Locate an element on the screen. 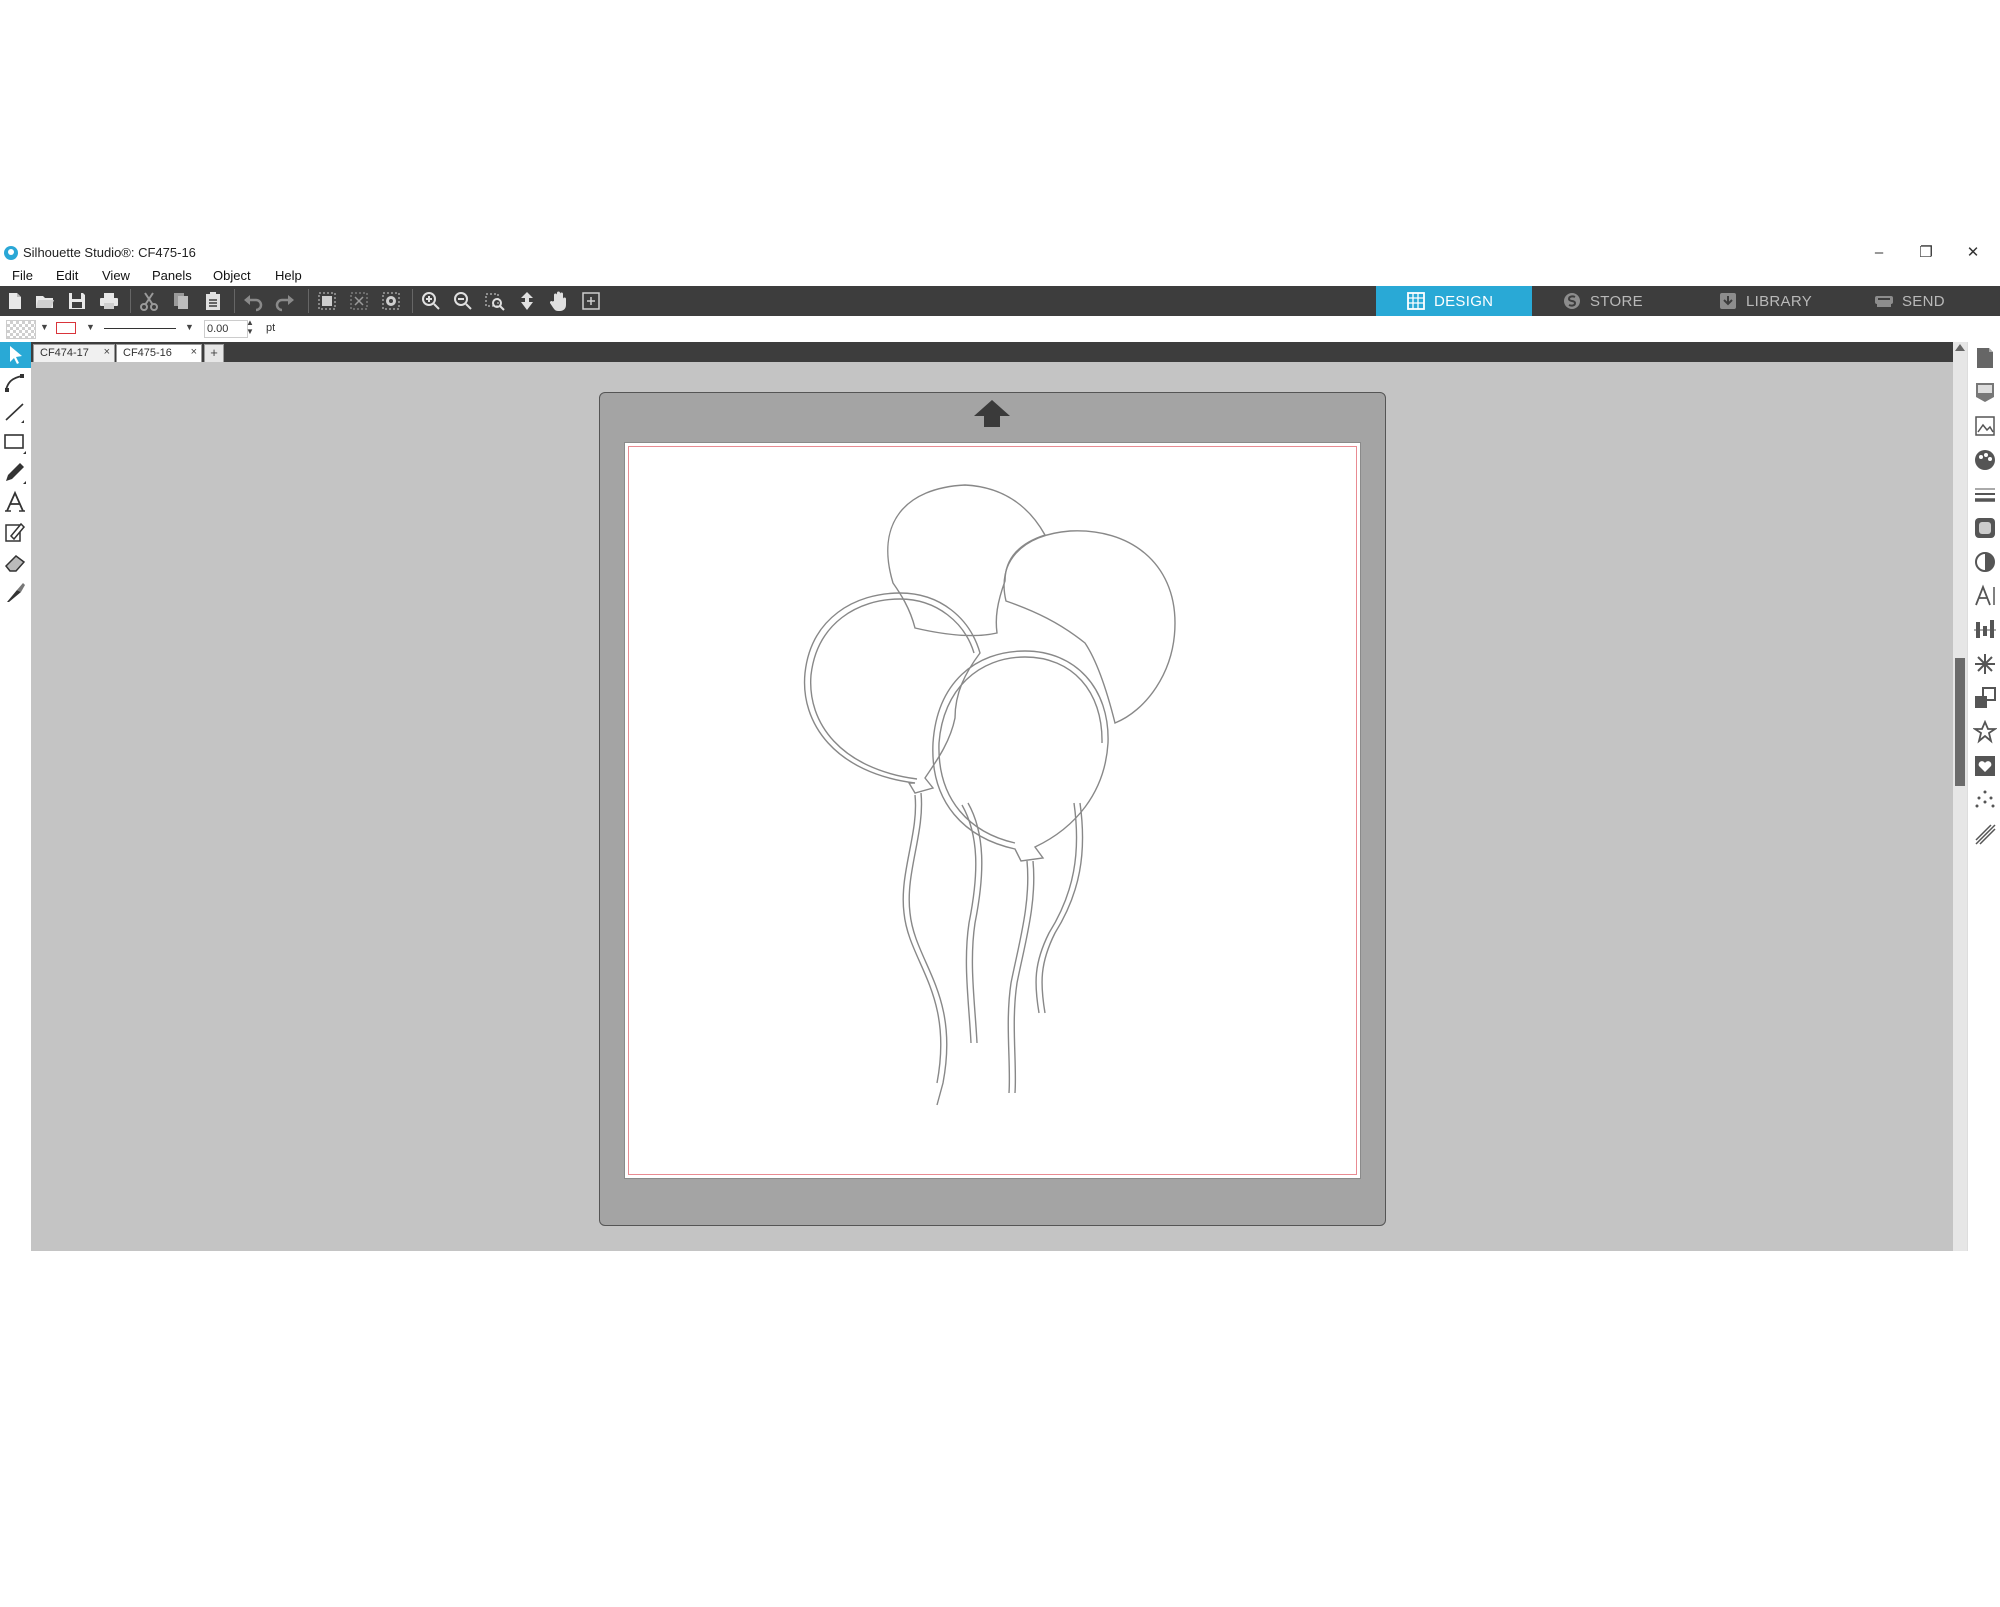 Image resolution: width=2000 pixels, height=1607 pixels. tab-send-label: SEND is located at coordinates (1923, 301).